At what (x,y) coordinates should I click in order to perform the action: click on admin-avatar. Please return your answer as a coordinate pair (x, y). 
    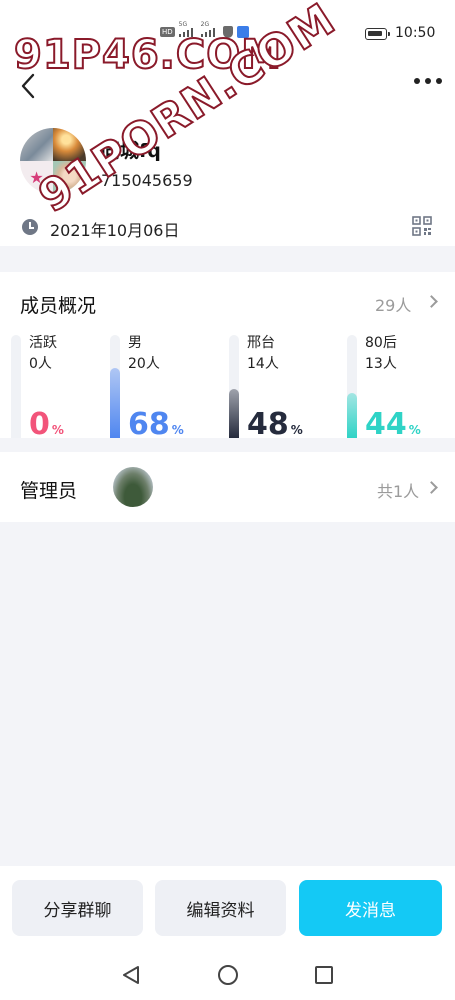
    Looking at the image, I should click on (133, 487).